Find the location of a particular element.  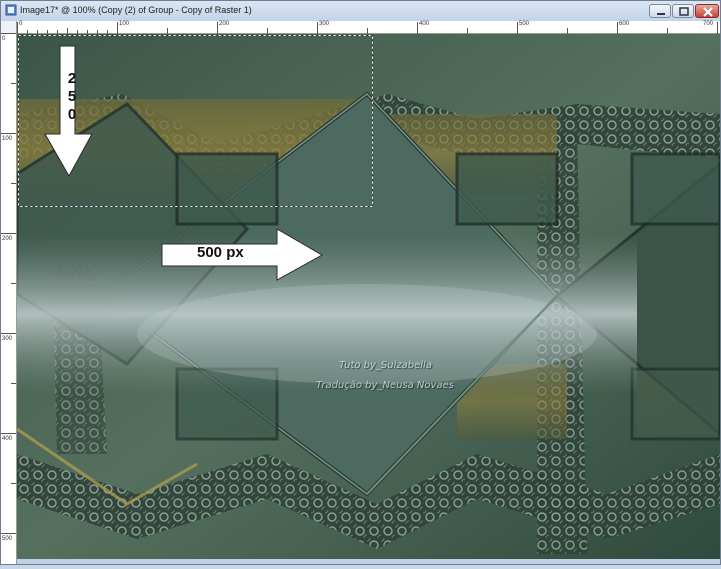

vertical-ruler: 0 100 200 300 400 500 is located at coordinates (9, 298).